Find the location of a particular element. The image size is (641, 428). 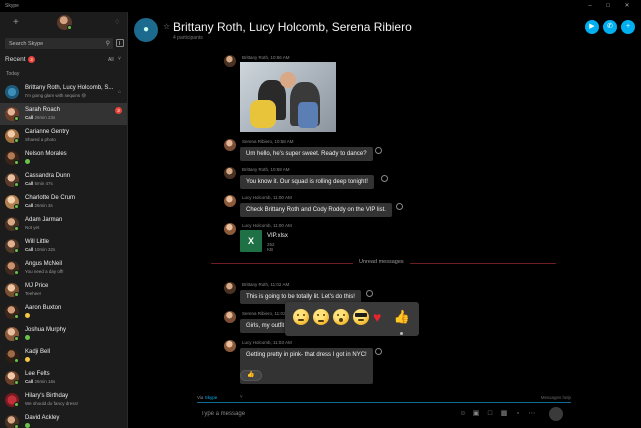

thumbs-up-reaction: 👍 is located at coordinates (251, 375).